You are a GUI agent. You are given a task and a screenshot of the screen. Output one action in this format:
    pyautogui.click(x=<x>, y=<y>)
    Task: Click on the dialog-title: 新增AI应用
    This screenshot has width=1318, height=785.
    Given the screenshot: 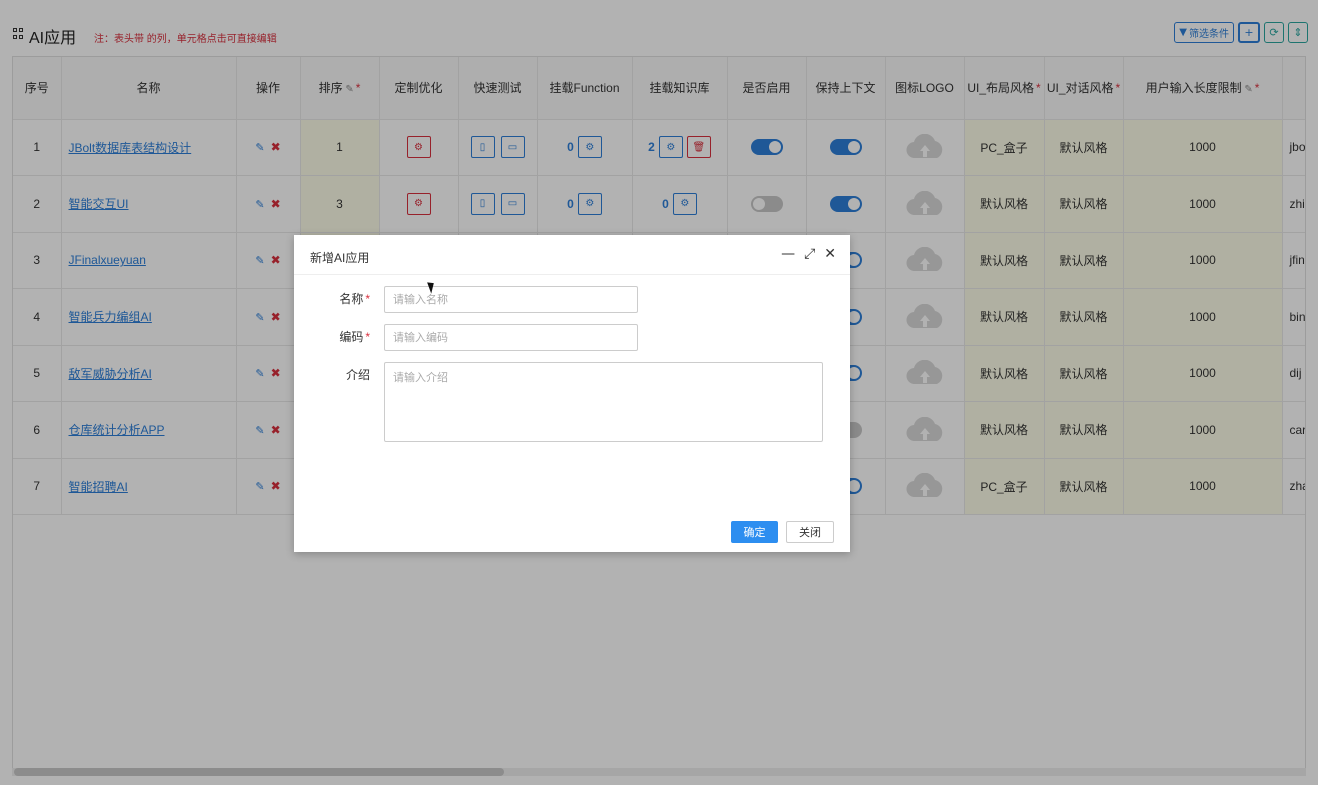 What is the action you would take?
    pyautogui.click(x=340, y=258)
    